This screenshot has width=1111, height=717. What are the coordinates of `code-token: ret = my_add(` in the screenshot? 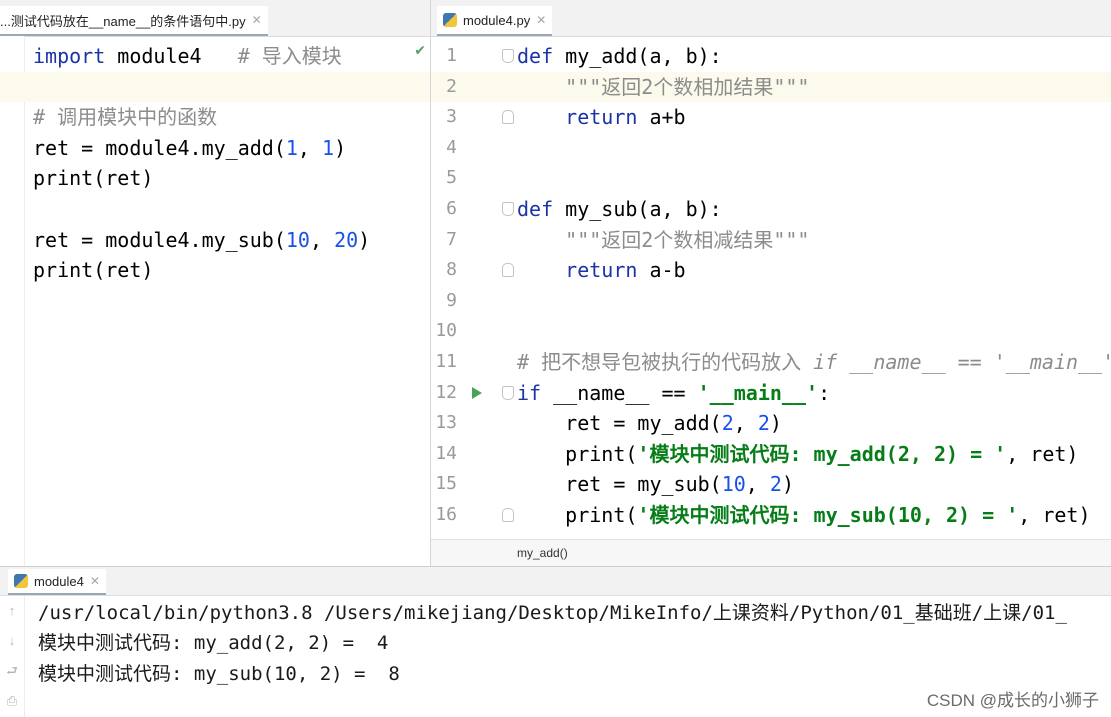 It's located at (619, 423).